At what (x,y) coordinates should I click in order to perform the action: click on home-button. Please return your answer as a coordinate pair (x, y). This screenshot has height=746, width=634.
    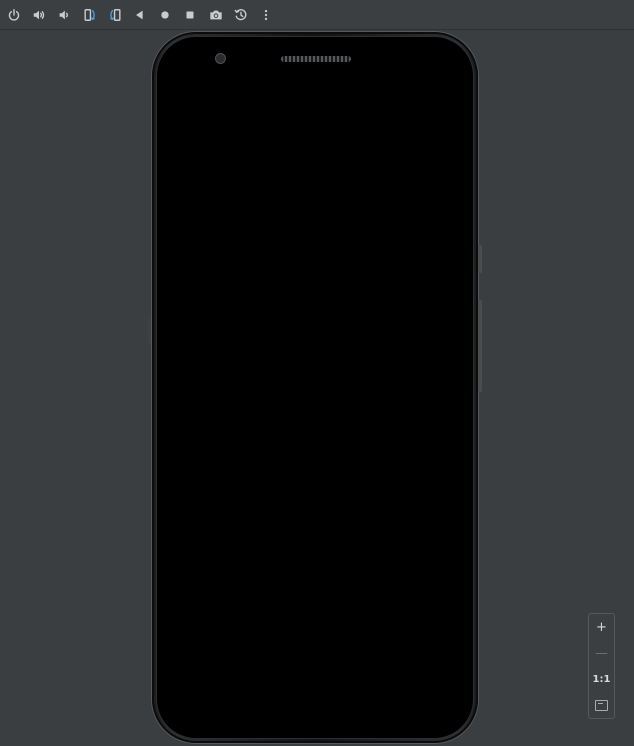
    Looking at the image, I should click on (165, 15).